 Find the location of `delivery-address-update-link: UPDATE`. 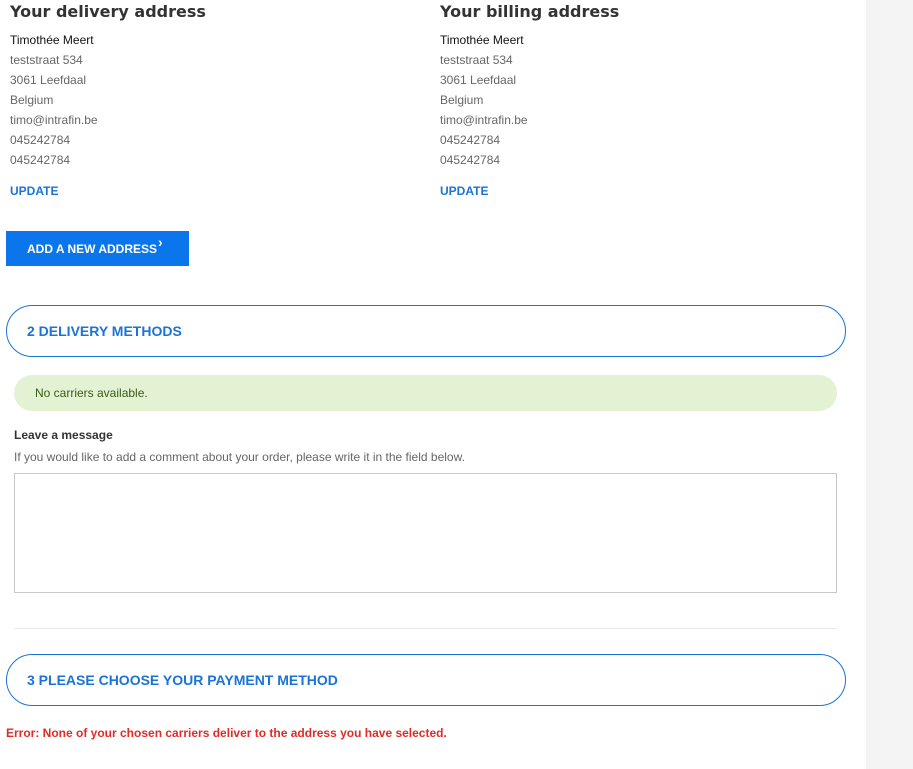

delivery-address-update-link: UPDATE is located at coordinates (210, 191).